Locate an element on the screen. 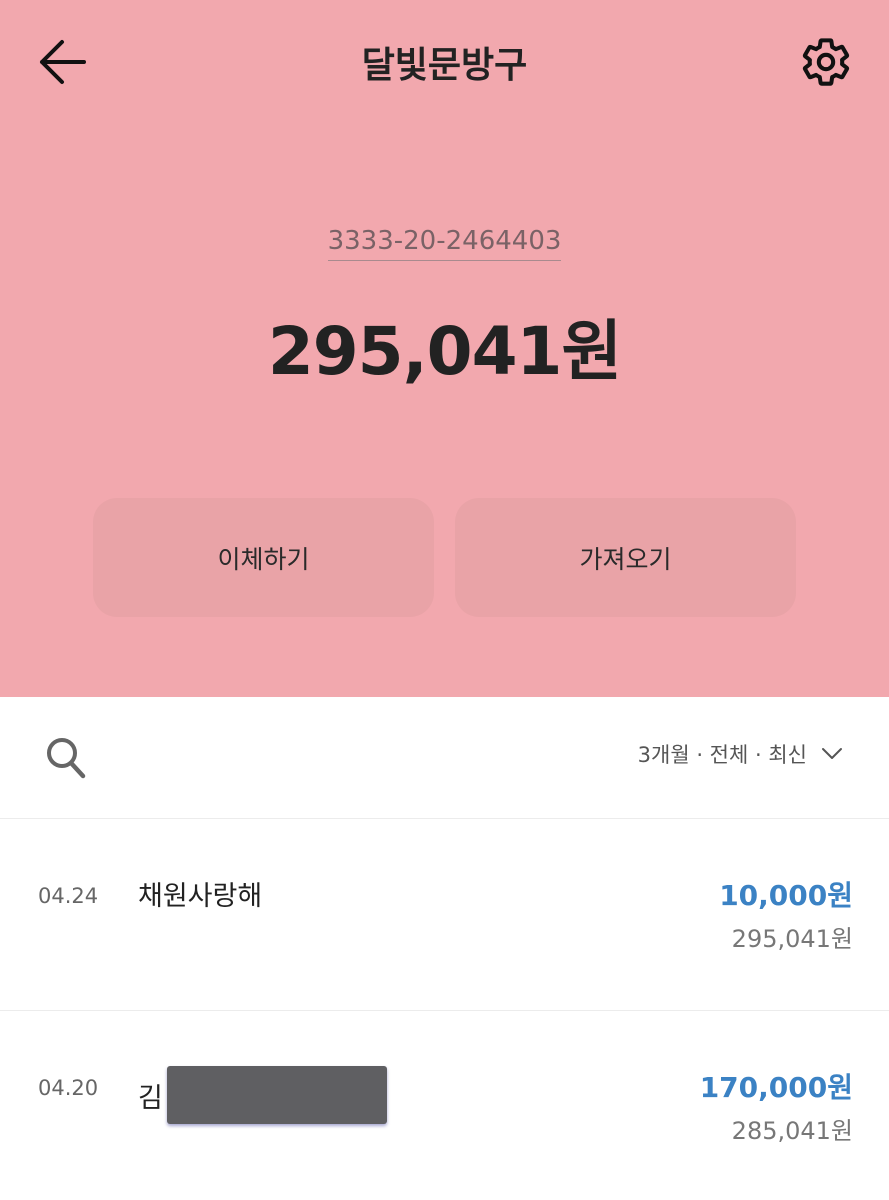 The width and height of the screenshot is (889, 1200). filter-dropdown: 3개월 · 전체 · 최신 is located at coordinates (740, 754).